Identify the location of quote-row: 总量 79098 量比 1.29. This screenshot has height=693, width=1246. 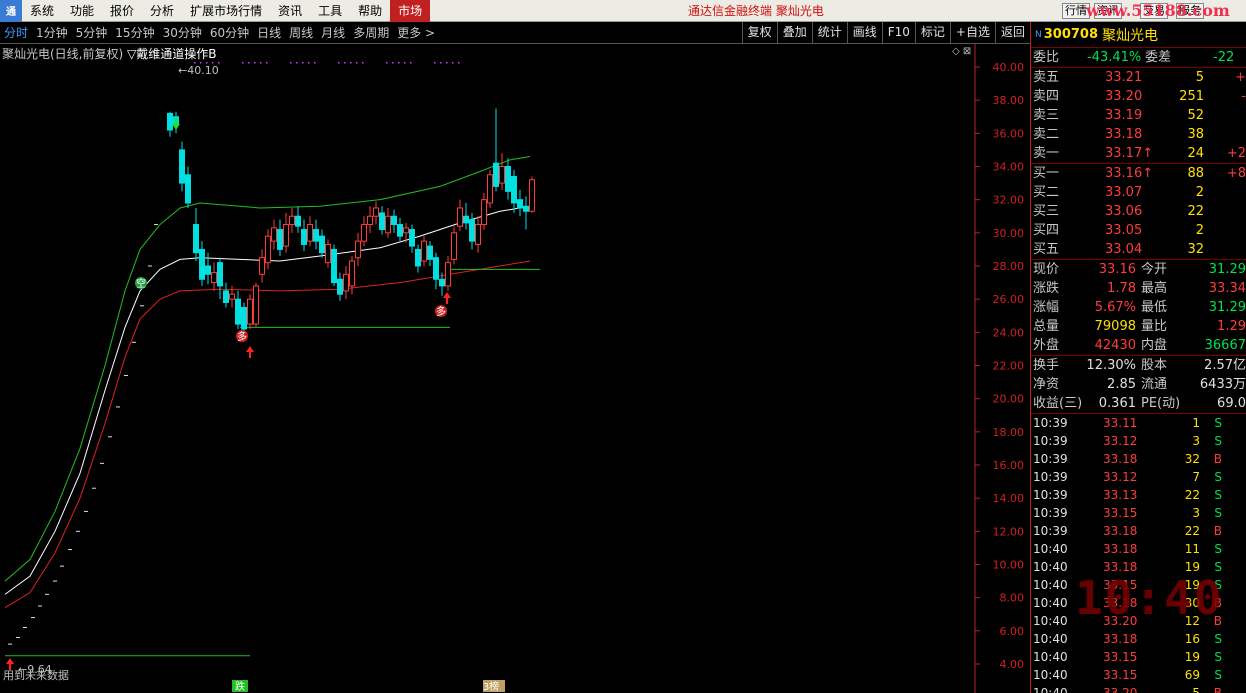
(1138, 326).